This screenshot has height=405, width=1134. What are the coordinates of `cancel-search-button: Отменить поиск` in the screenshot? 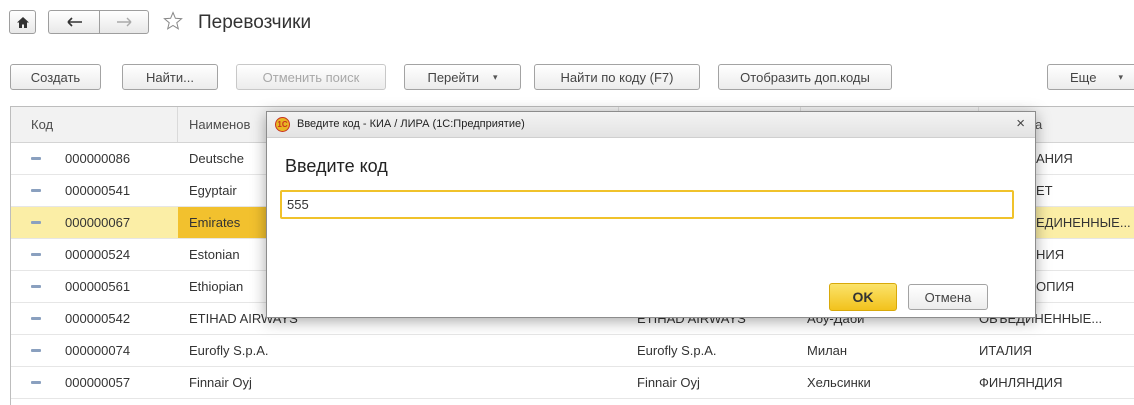 It's located at (311, 77).